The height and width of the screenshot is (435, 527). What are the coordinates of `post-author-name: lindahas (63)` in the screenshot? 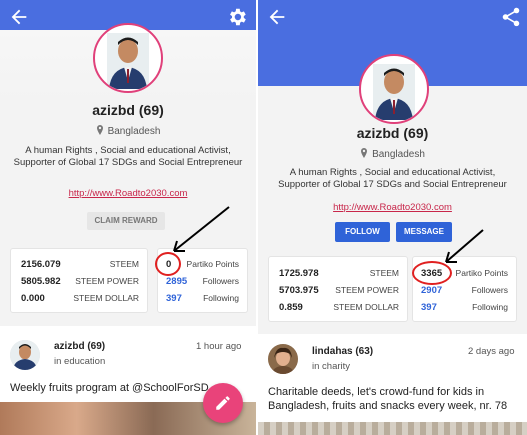 It's located at (342, 351).